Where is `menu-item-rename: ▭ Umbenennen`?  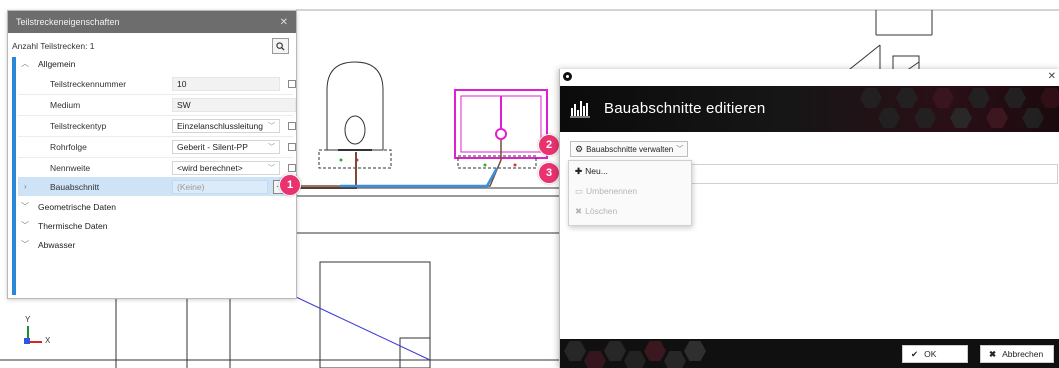
menu-item-rename: ▭ Umbenennen is located at coordinates (630, 191).